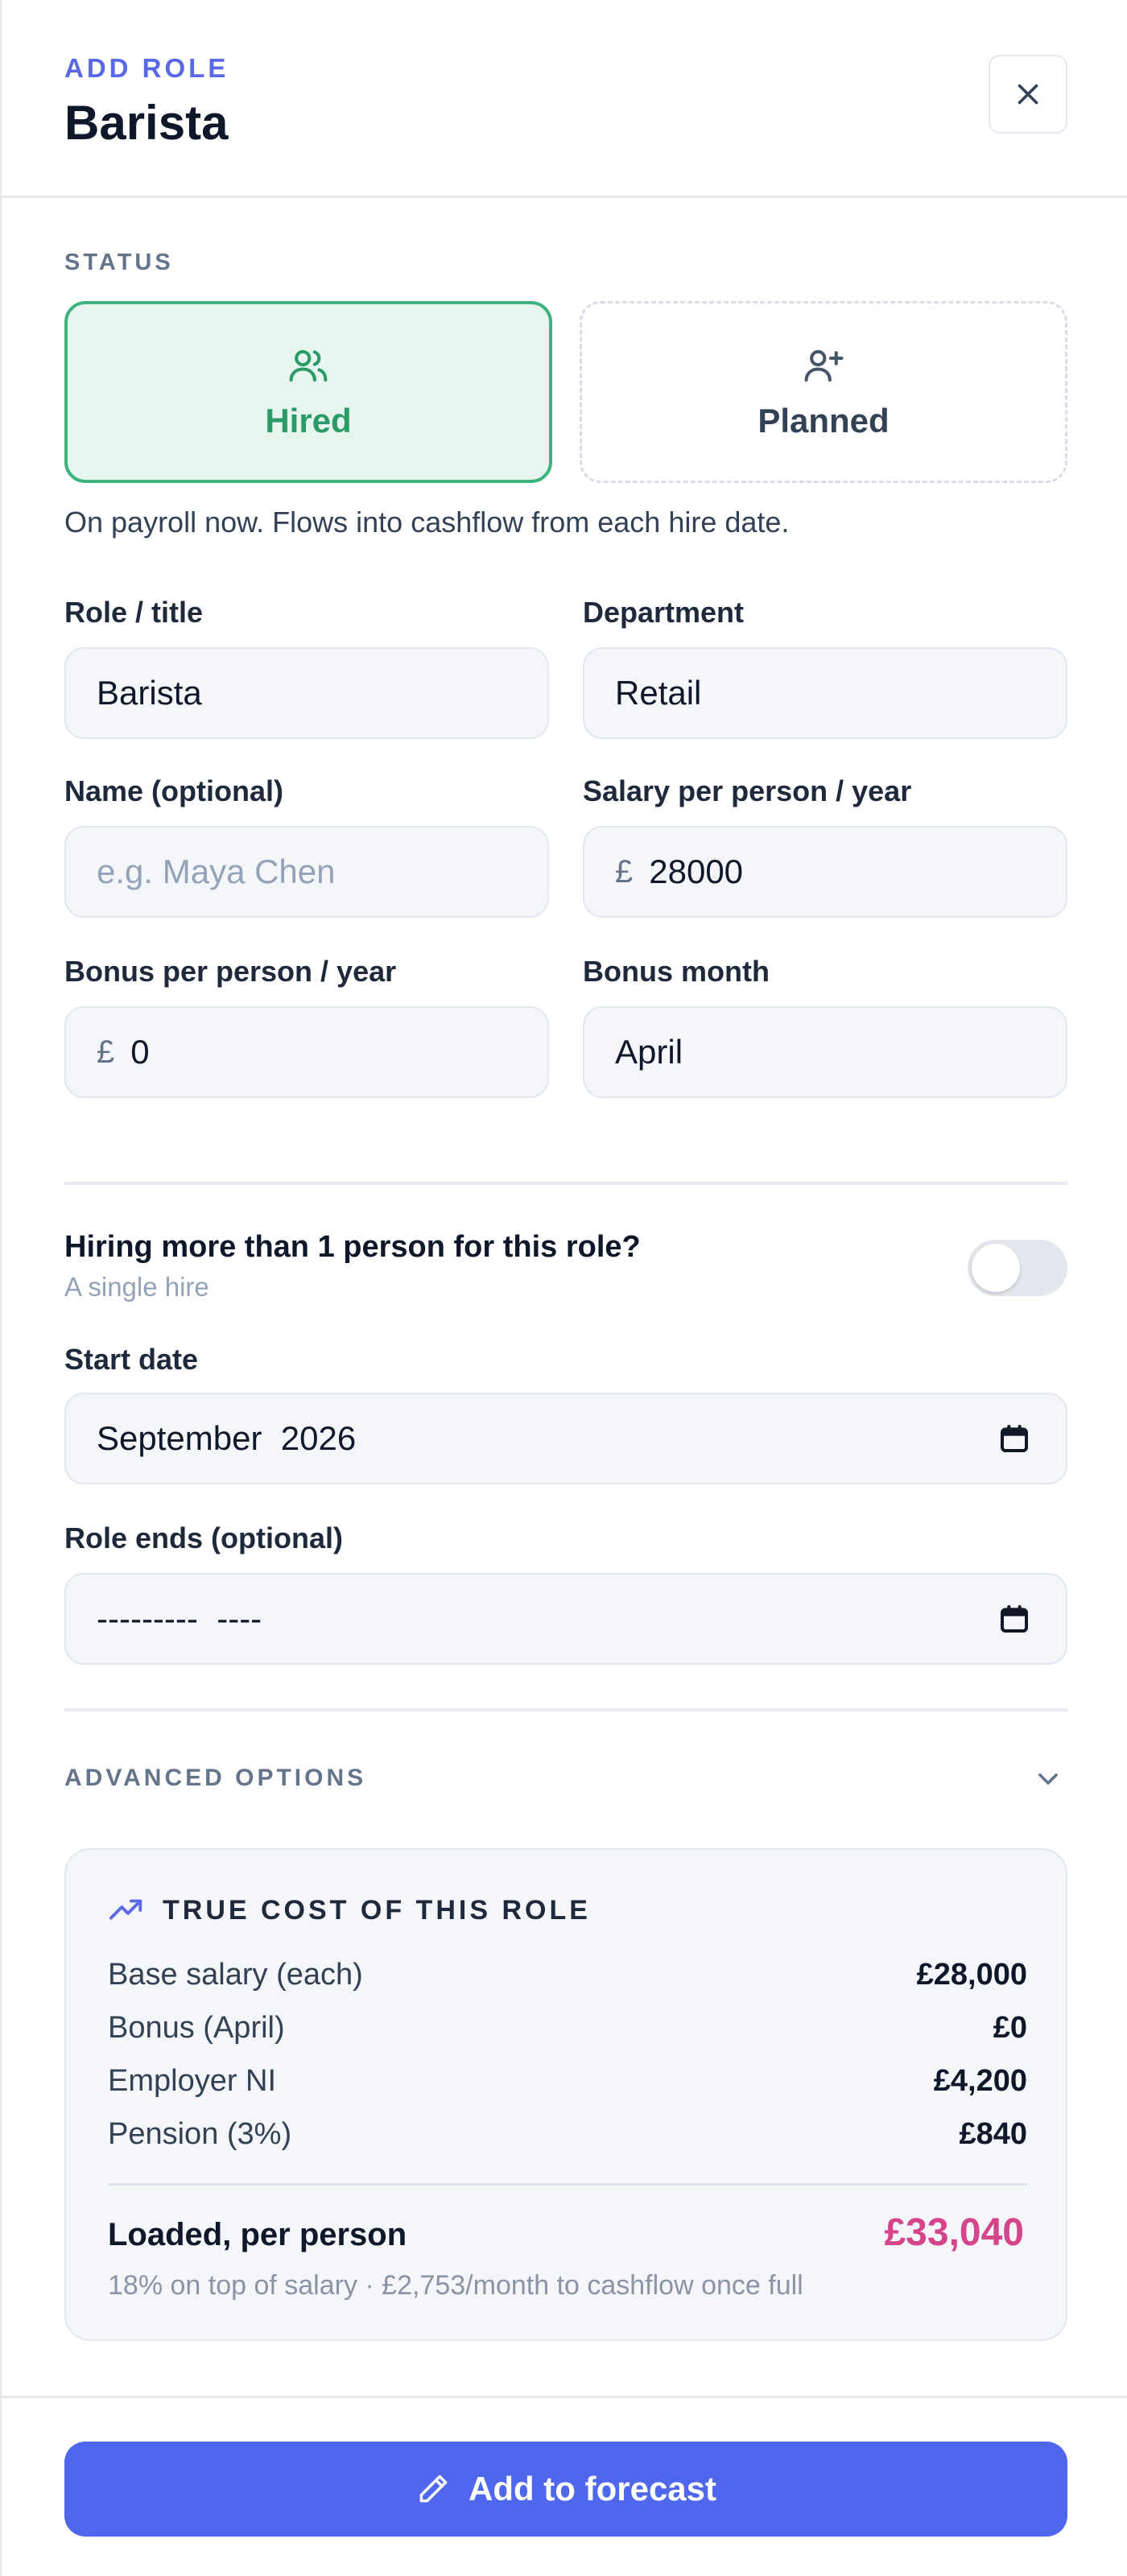 The width and height of the screenshot is (1127, 2576). Describe the element at coordinates (433, 2489) in the screenshot. I see `pencil-icon` at that location.